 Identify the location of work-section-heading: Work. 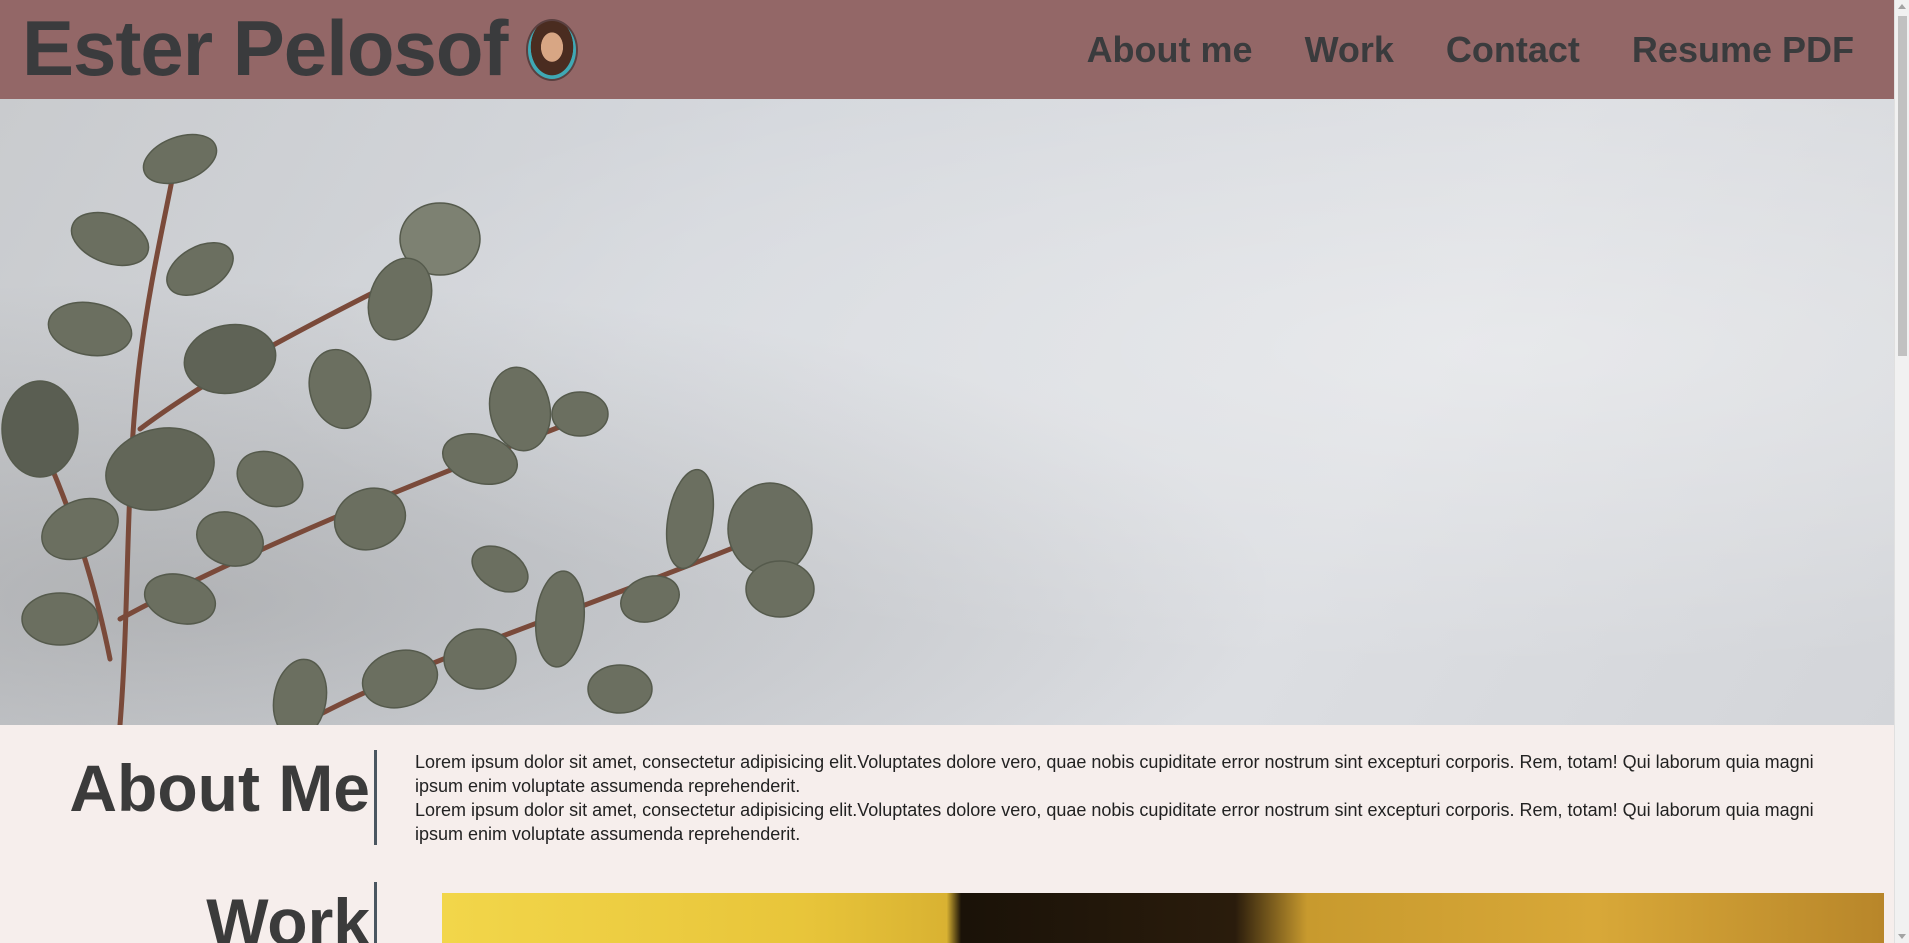
(190, 911).